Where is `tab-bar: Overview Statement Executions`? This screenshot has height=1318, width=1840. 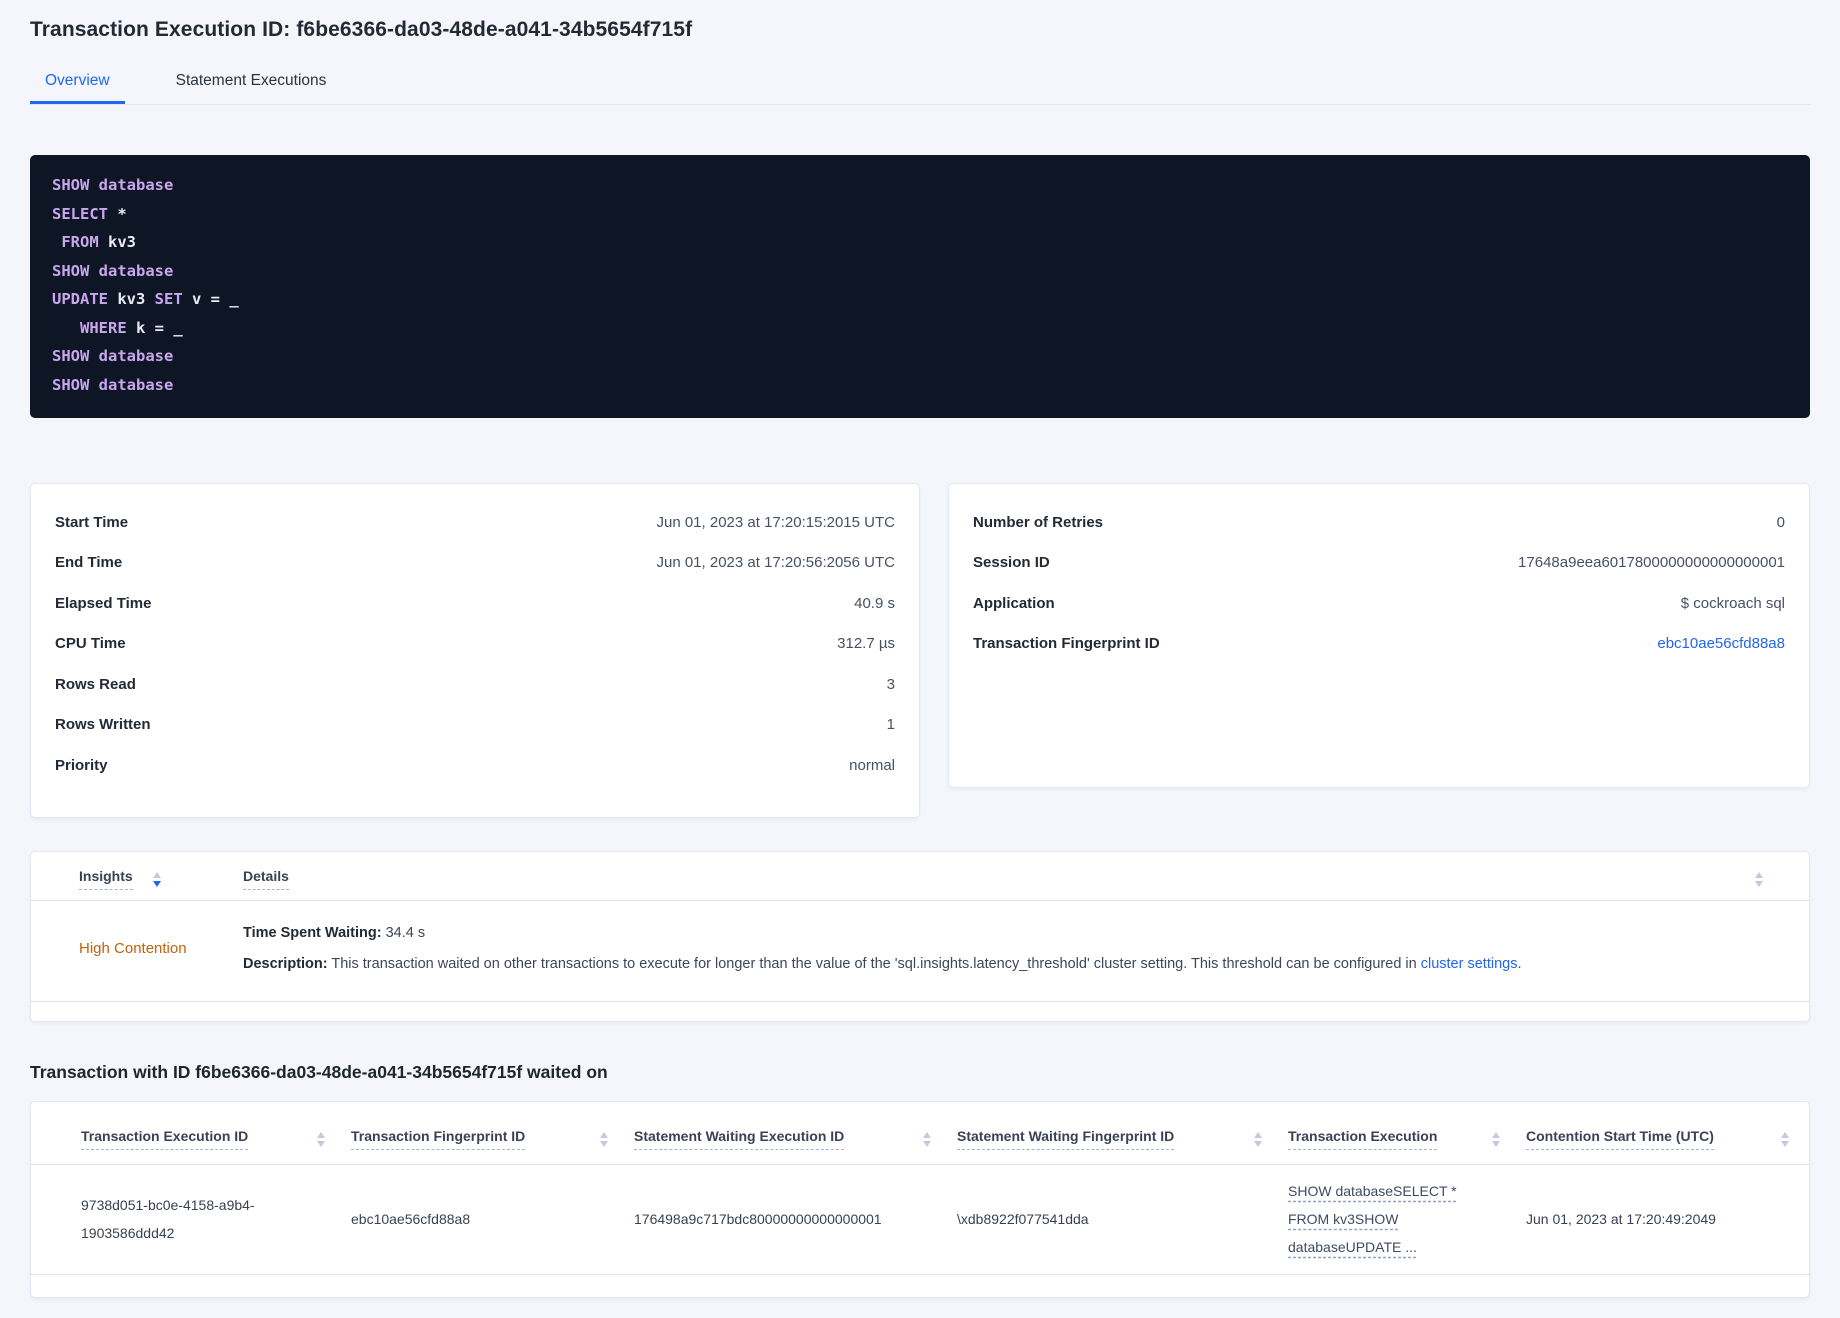 tab-bar: Overview Statement Executions is located at coordinates (920, 83).